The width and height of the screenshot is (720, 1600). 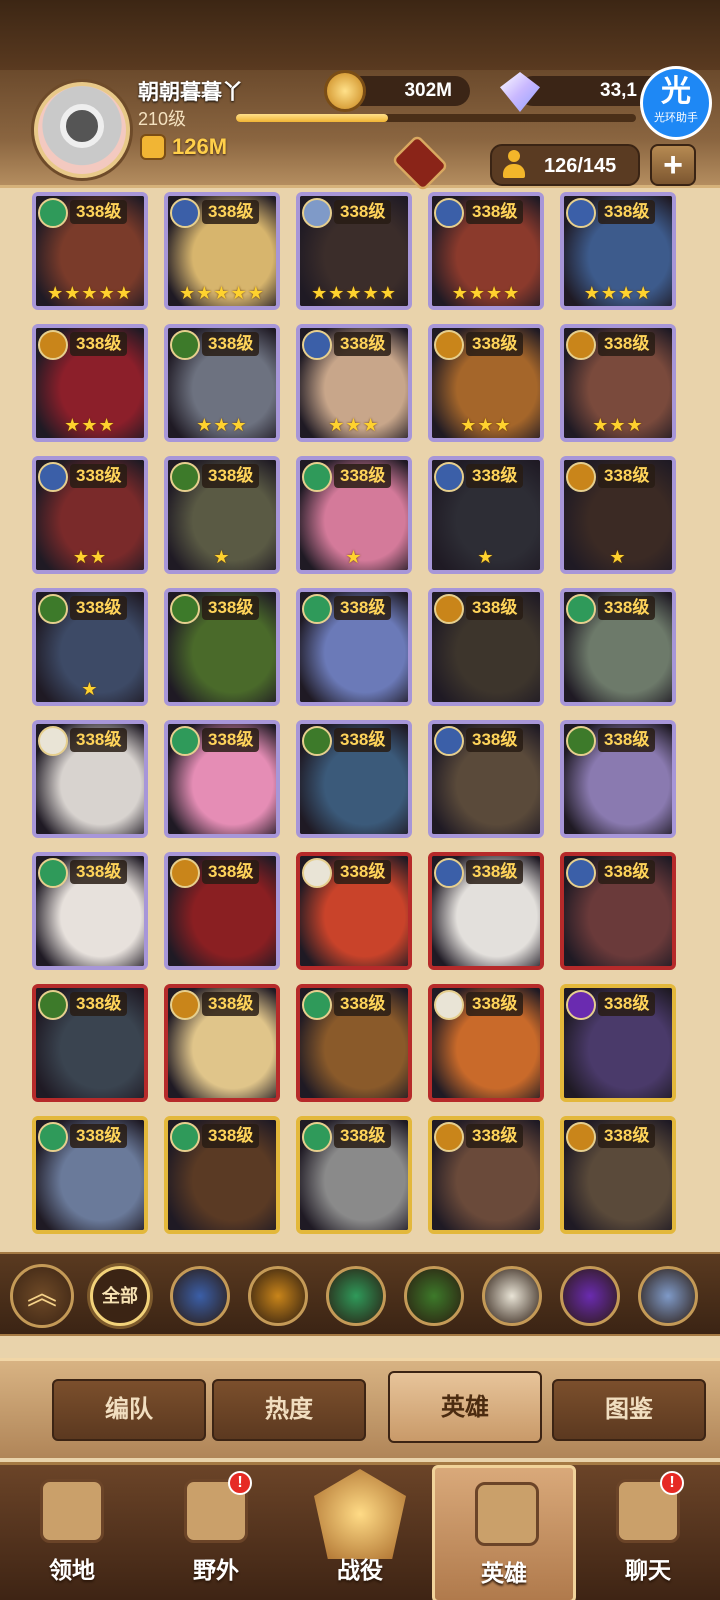 I want to click on filter-light-icon, so click(x=200, y=1296).